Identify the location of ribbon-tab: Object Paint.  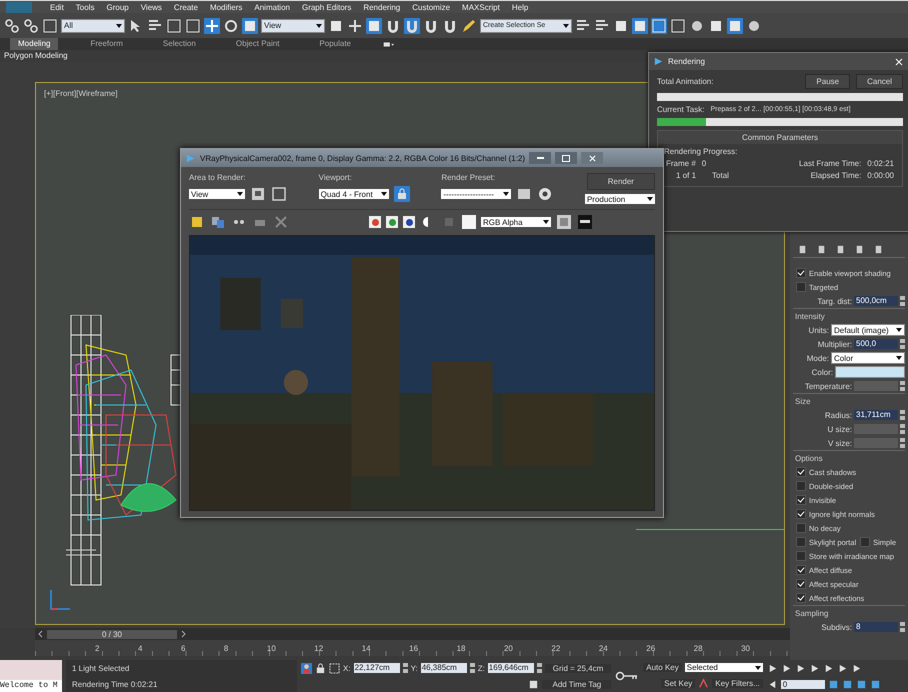
(258, 44).